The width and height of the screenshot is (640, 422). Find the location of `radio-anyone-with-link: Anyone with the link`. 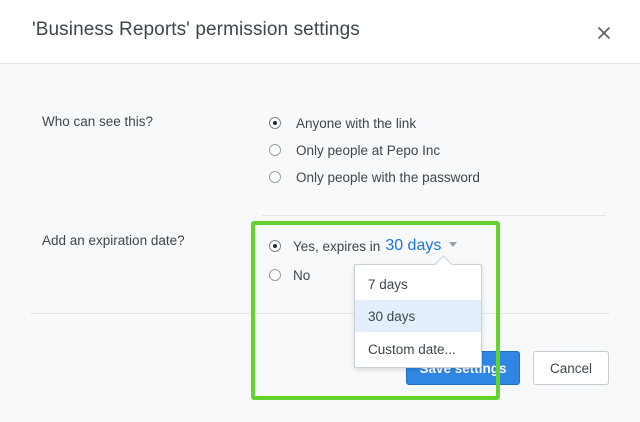

radio-anyone-with-link: Anyone with the link is located at coordinates (342, 123).